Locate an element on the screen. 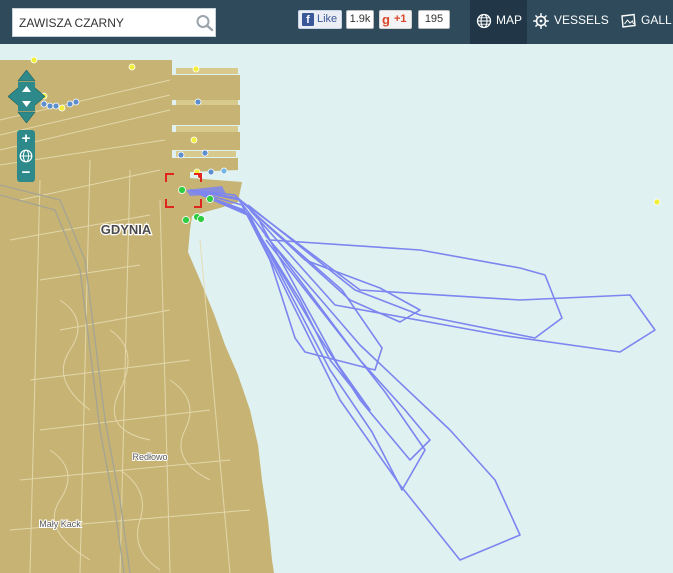 Image resolution: width=673 pixels, height=573 pixels. ship-wheel-icon is located at coordinates (541, 21).